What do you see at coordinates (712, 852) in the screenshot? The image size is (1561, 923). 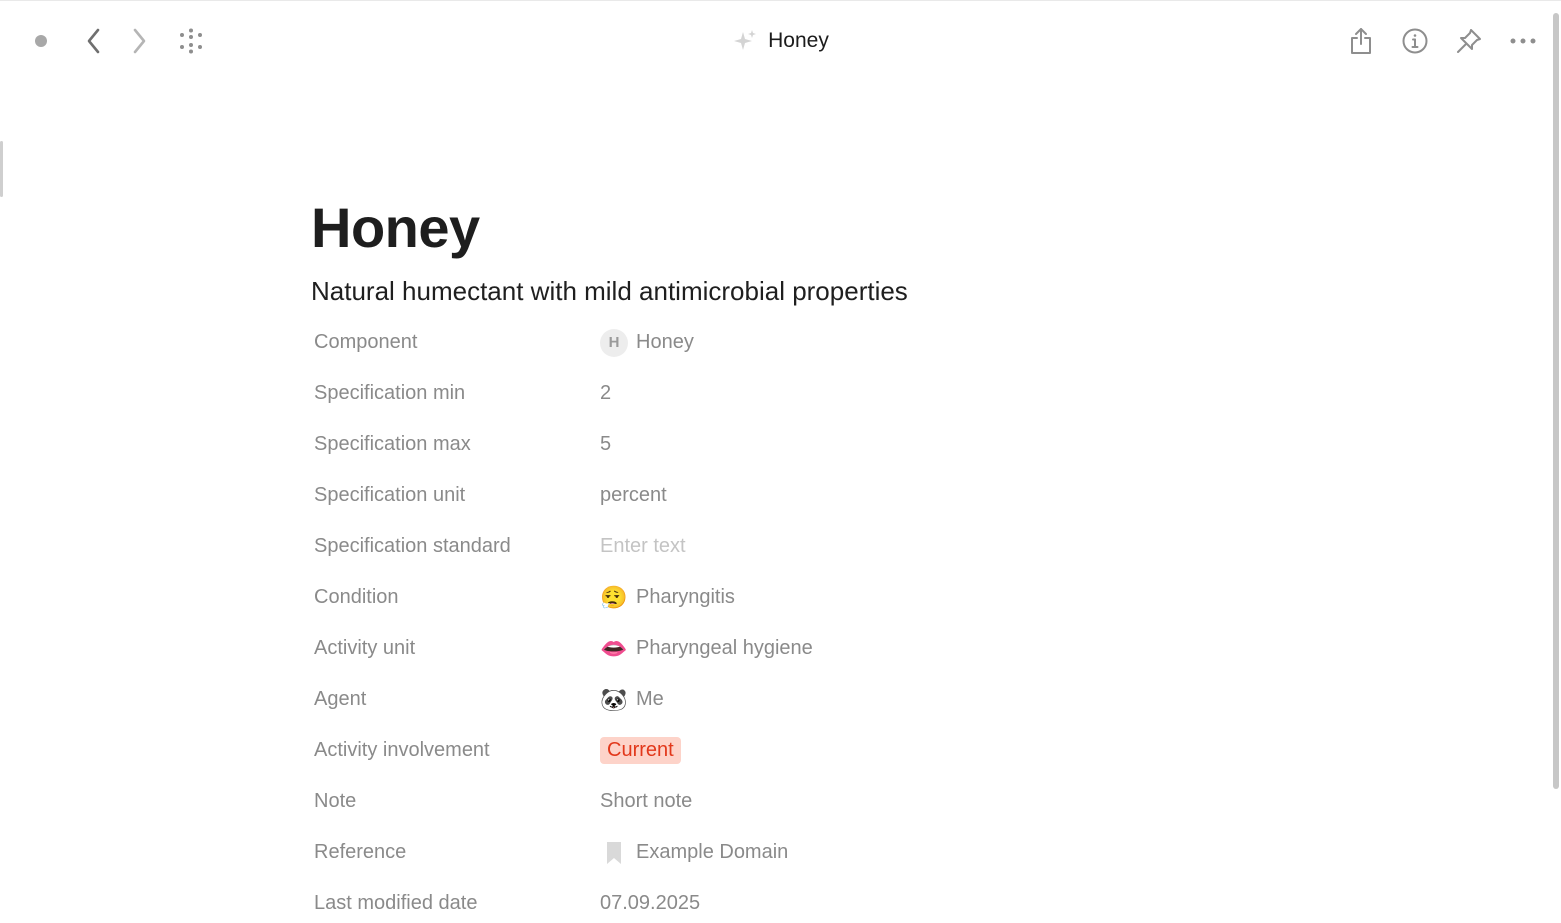 I see `reference-link: Example Domain` at bounding box center [712, 852].